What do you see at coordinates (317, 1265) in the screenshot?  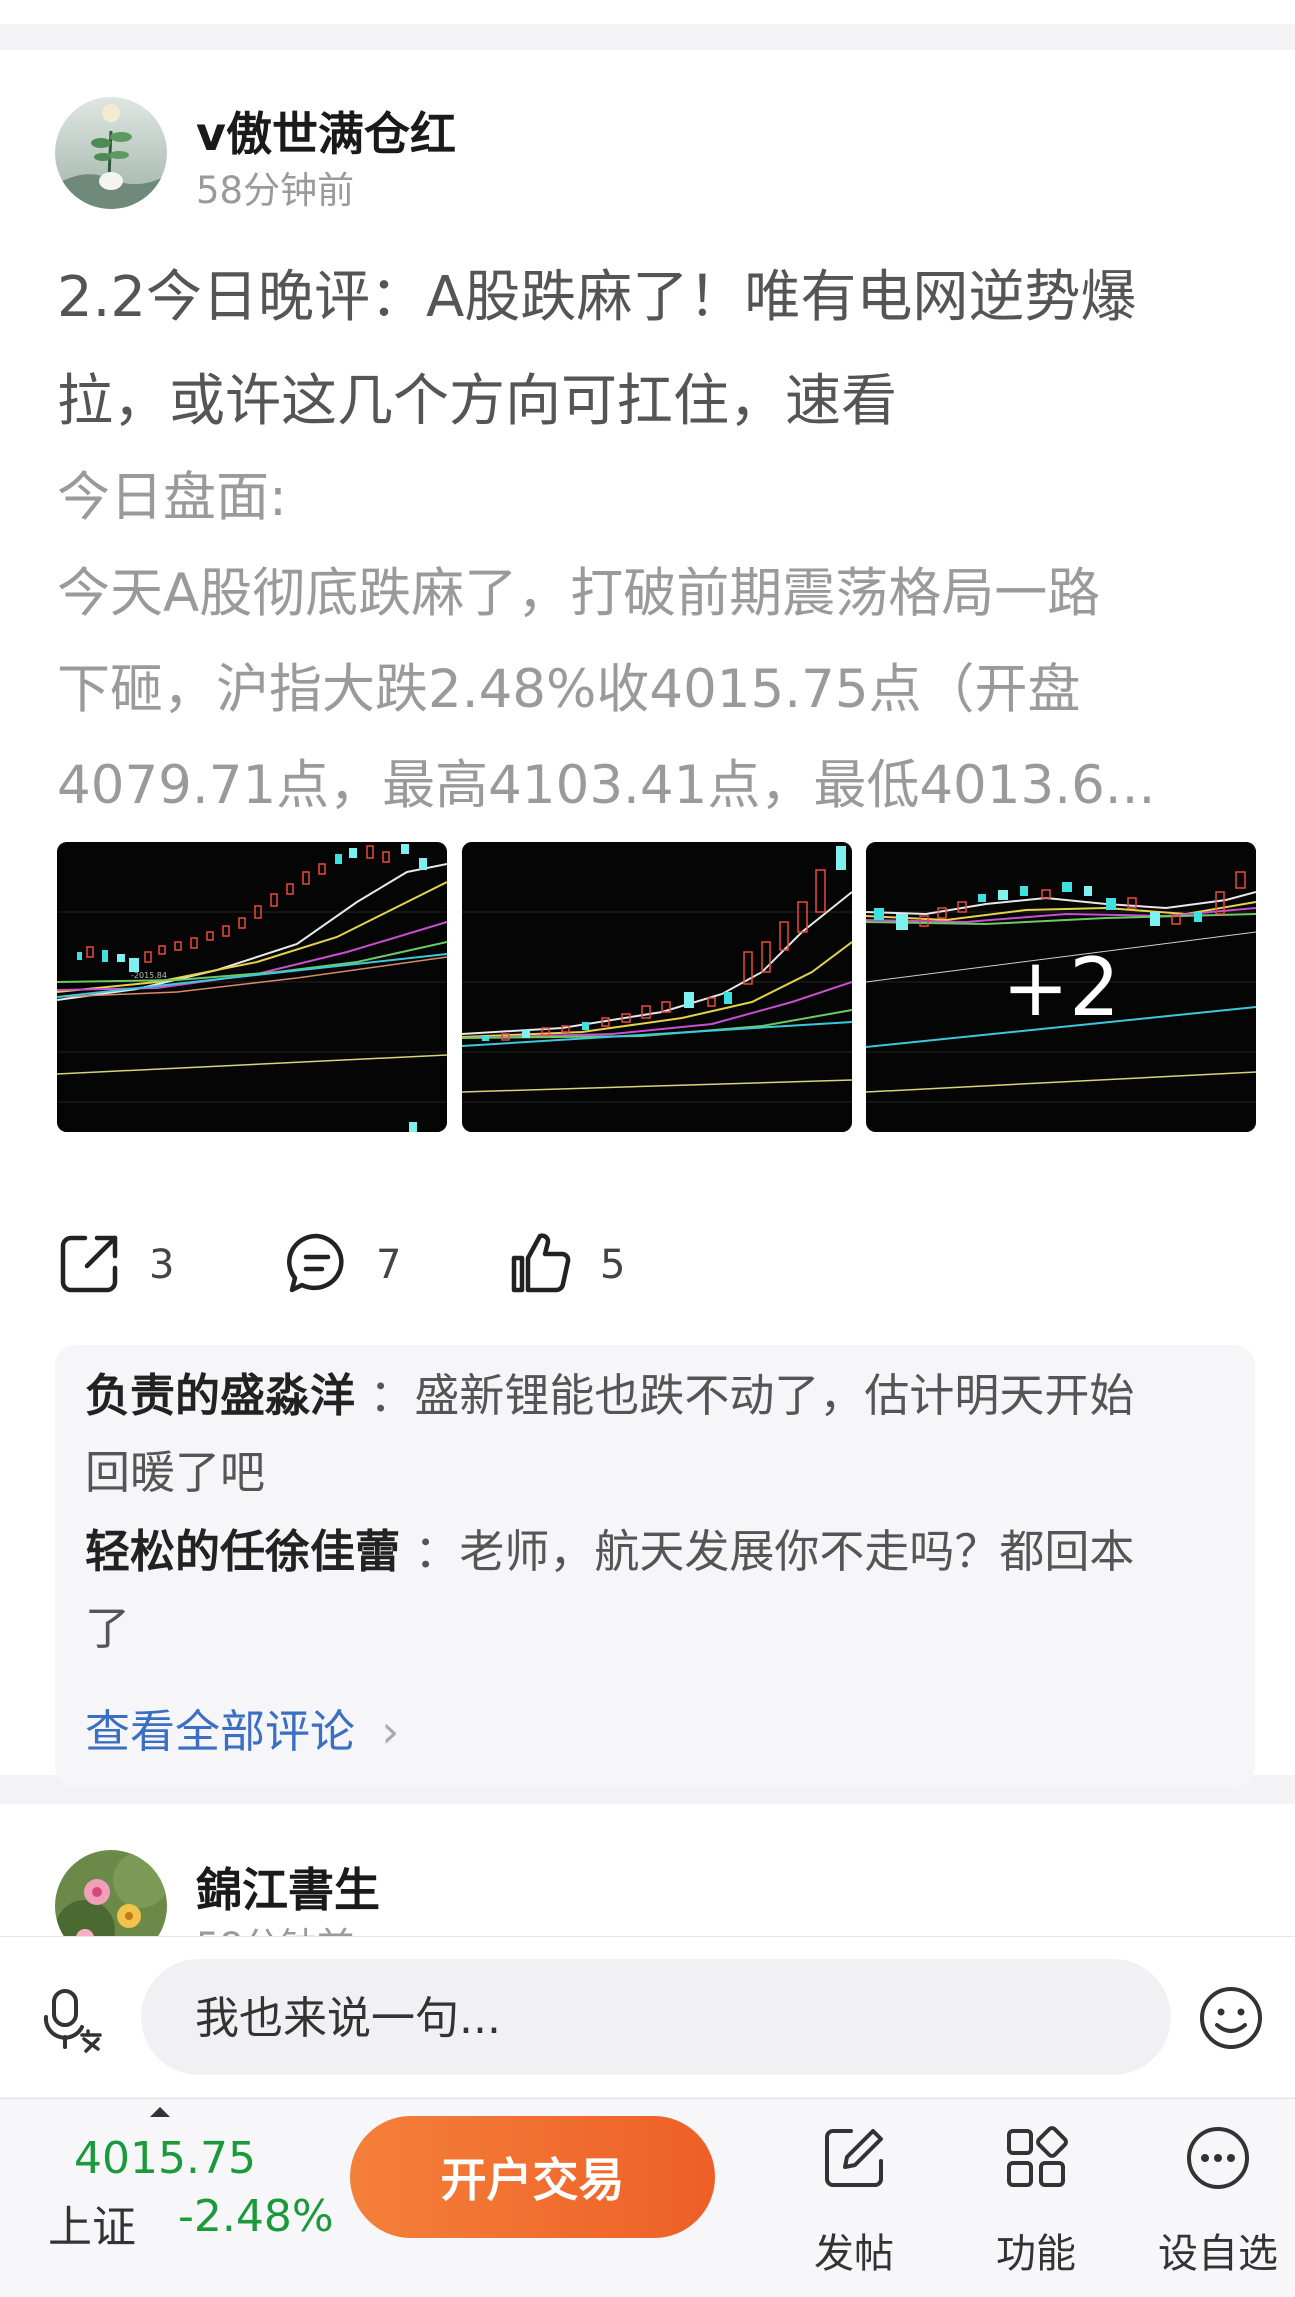 I see `comment-icon` at bounding box center [317, 1265].